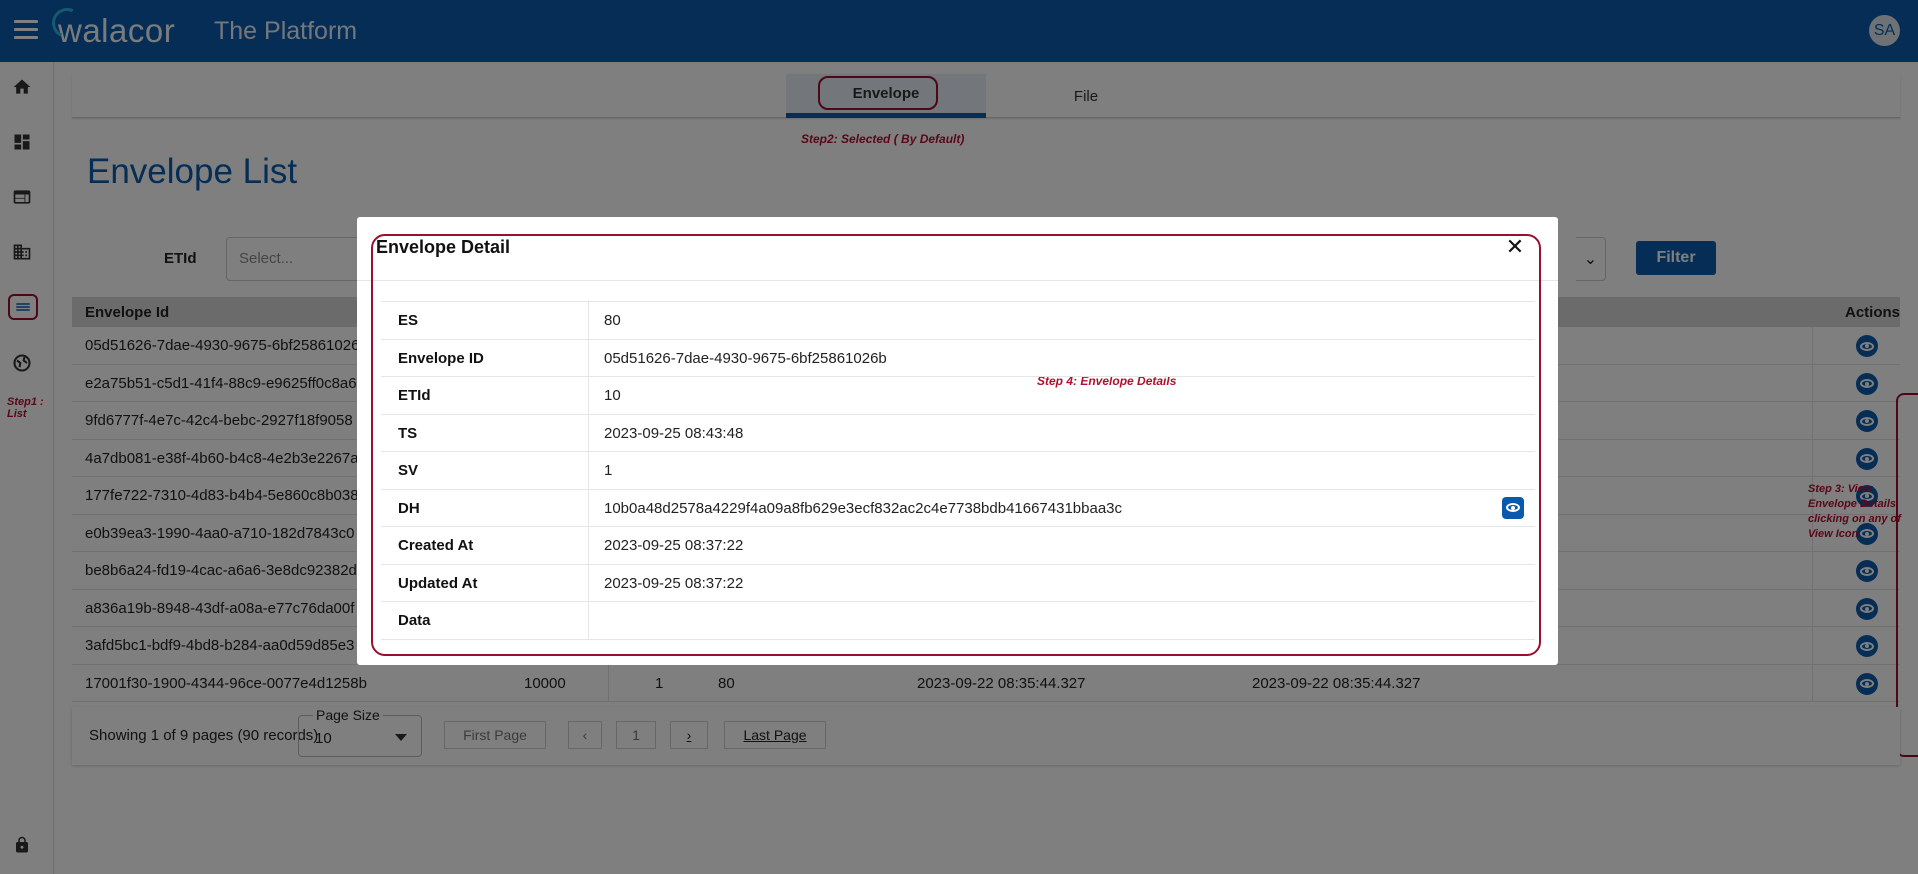 The width and height of the screenshot is (1918, 874). I want to click on detail-row: ES 80, so click(958, 321).